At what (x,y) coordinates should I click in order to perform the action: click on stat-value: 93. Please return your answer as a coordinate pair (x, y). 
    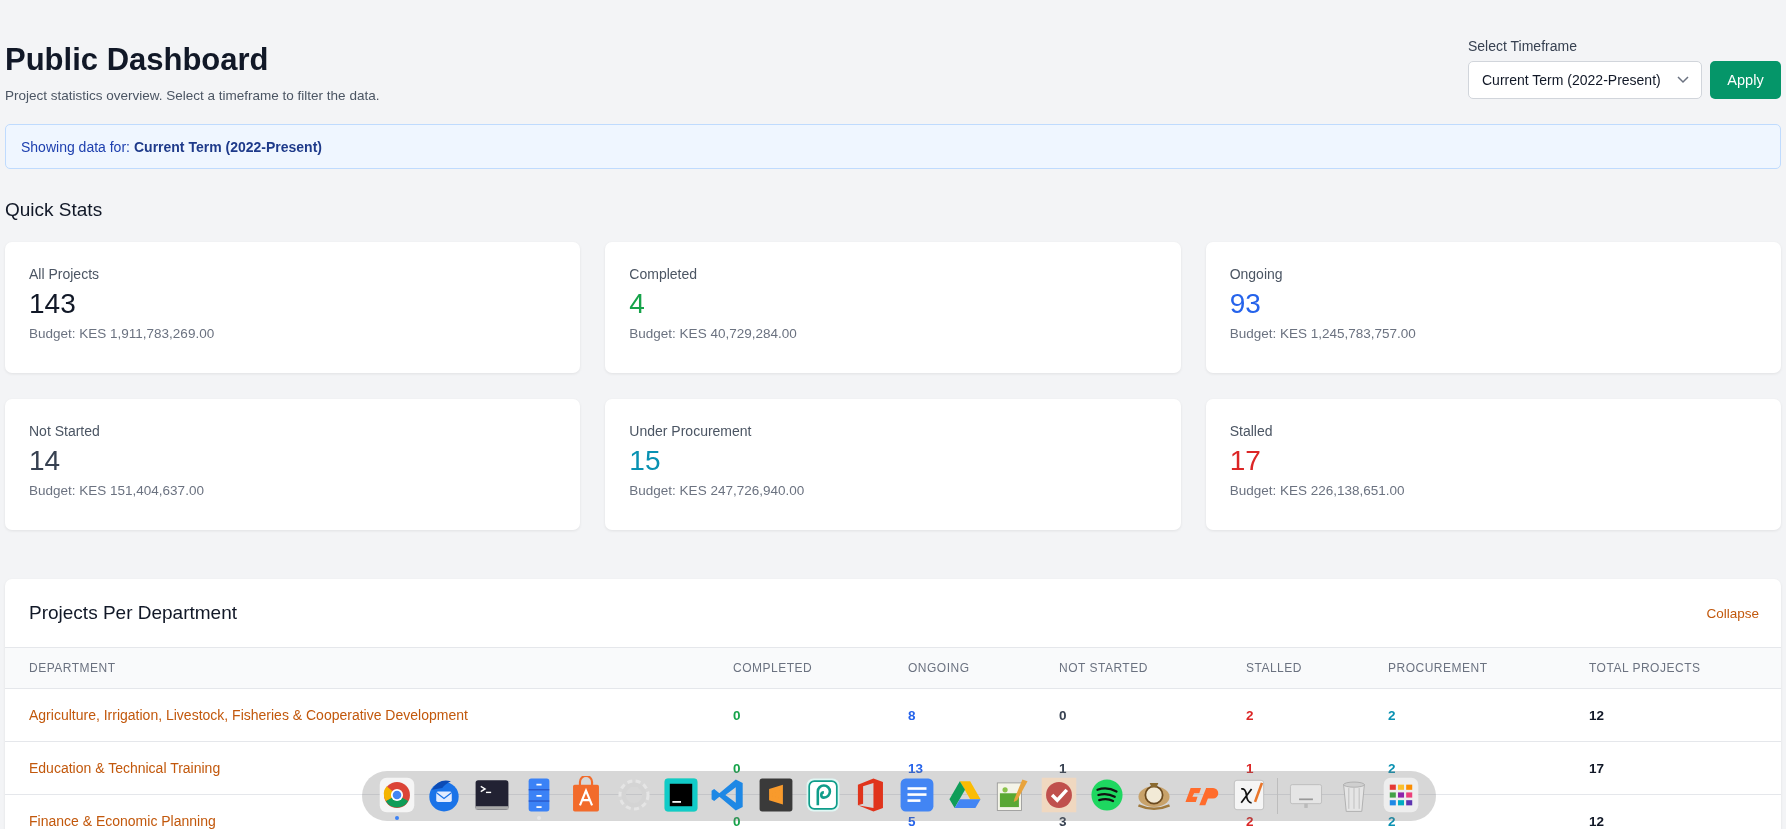
    Looking at the image, I should click on (1245, 304).